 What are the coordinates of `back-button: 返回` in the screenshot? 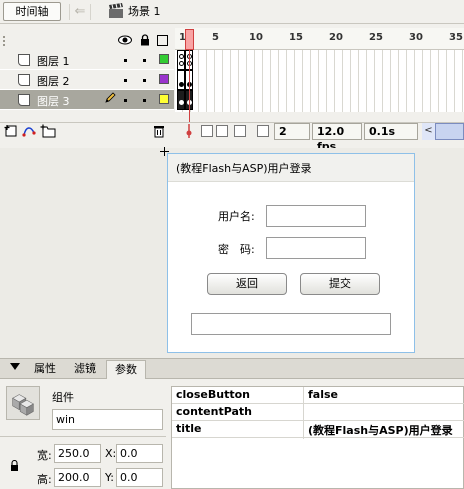 It's located at (247, 284).